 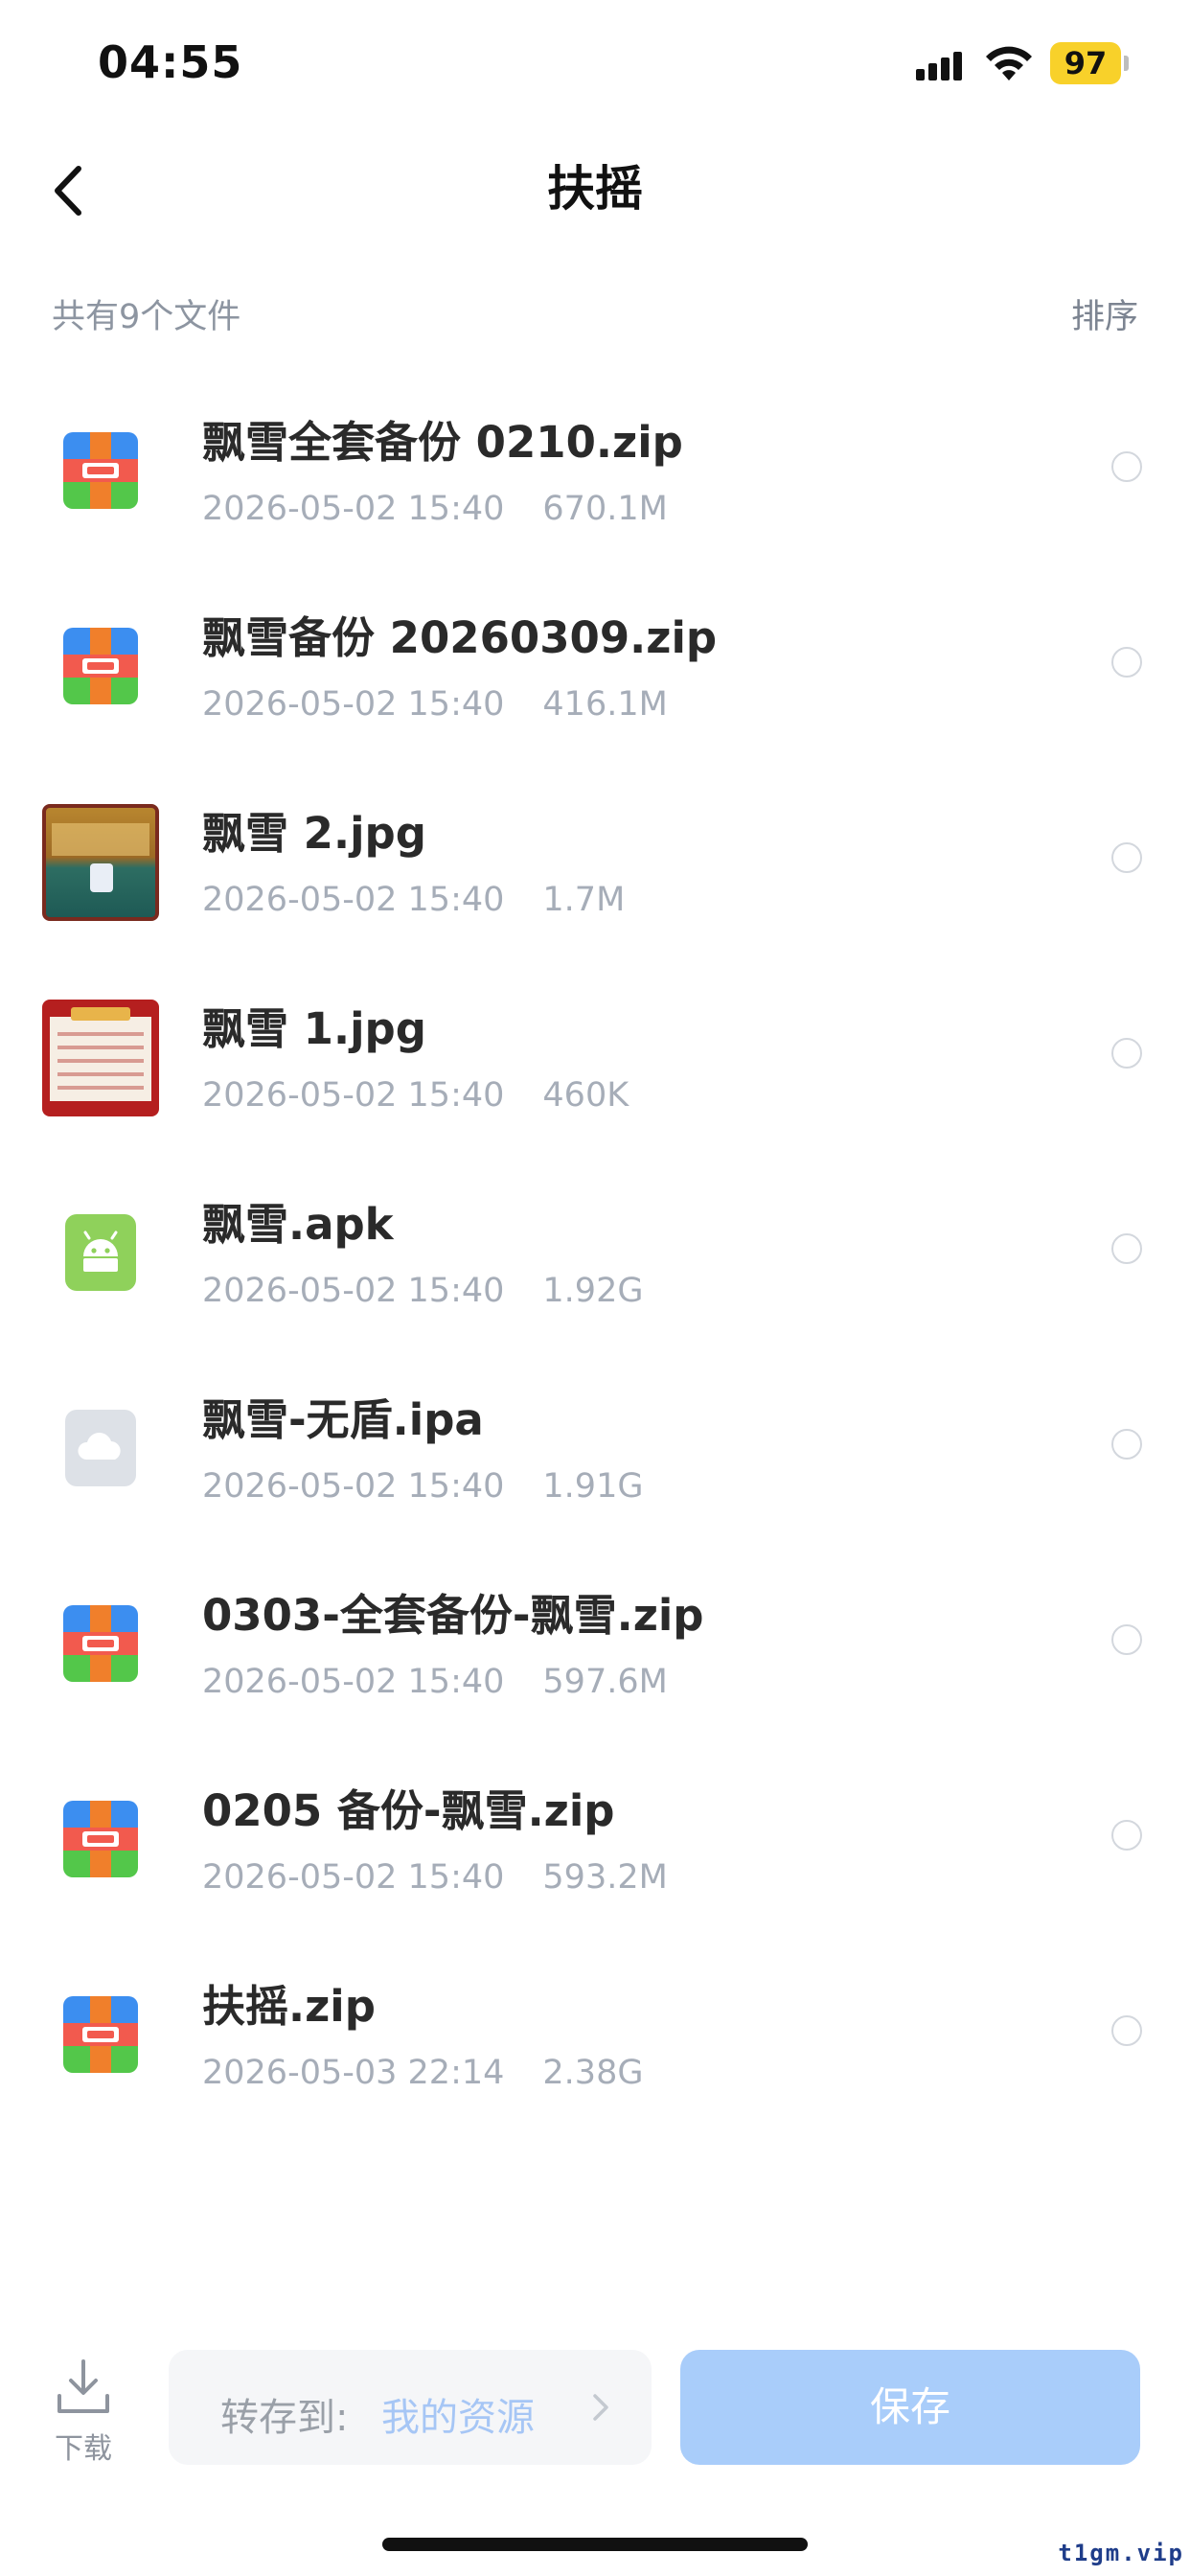 What do you see at coordinates (595, 2030) in the screenshot?
I see `file-row: 扶摇.zip 2026-05-03 22:14 2.38G` at bounding box center [595, 2030].